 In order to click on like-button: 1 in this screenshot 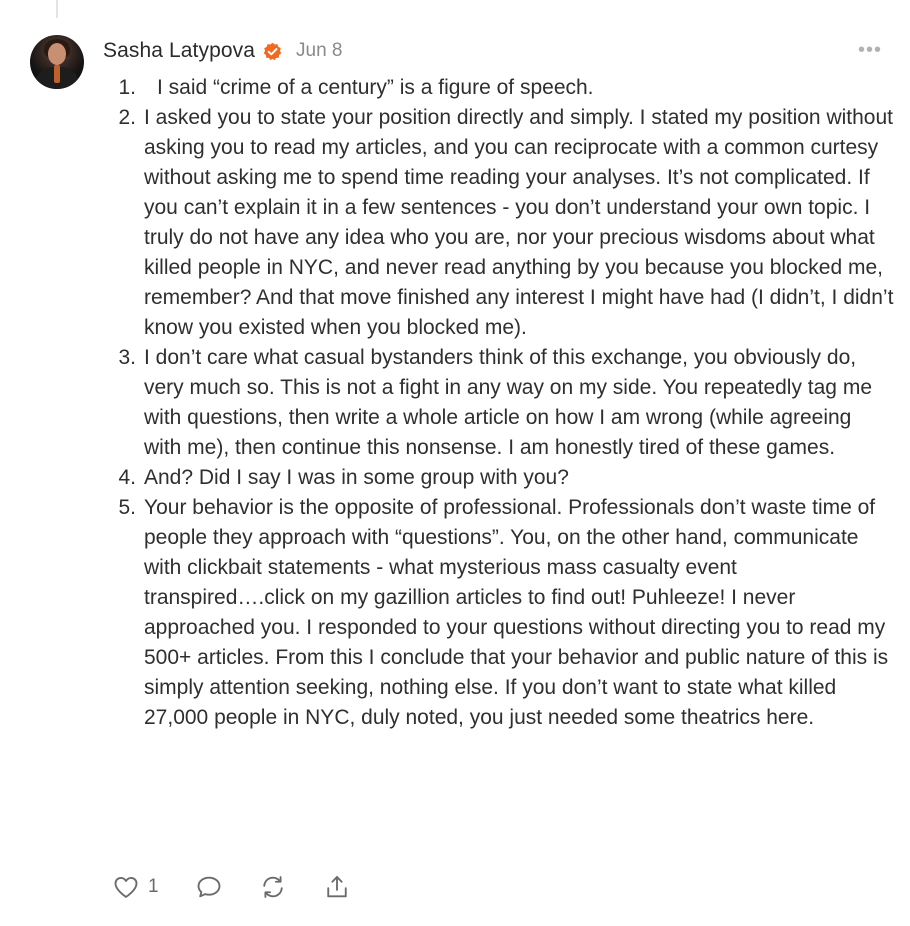, I will do `click(135, 887)`.